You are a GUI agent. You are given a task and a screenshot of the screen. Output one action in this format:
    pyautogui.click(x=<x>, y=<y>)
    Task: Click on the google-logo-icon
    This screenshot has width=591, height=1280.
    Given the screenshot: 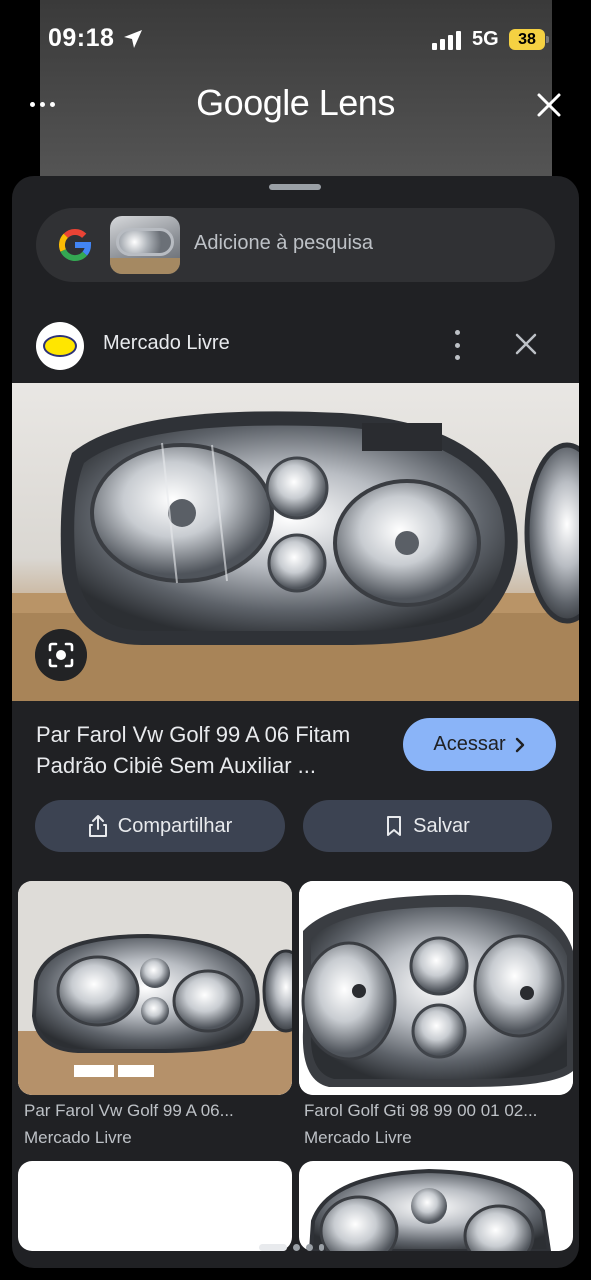 What is the action you would take?
    pyautogui.click(x=75, y=245)
    